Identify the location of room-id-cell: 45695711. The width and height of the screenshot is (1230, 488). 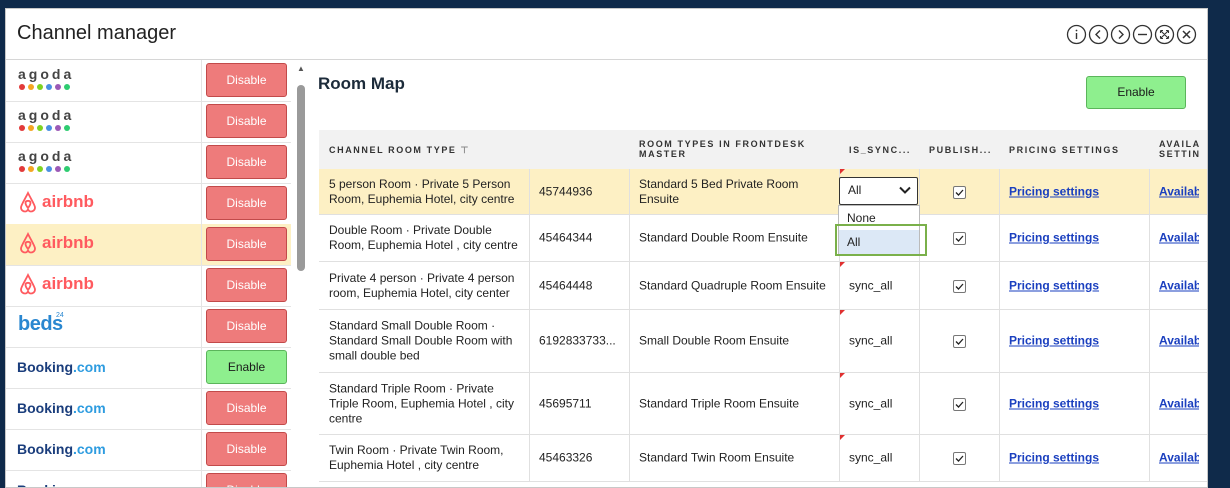
(565, 403).